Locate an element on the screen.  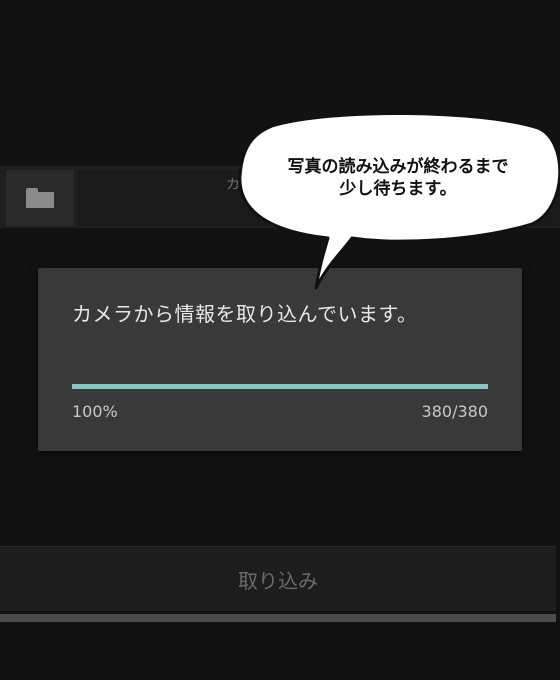
bubble-text: 写真の読み込みが終わるまで 少し待ちます。 is located at coordinates (398, 178).